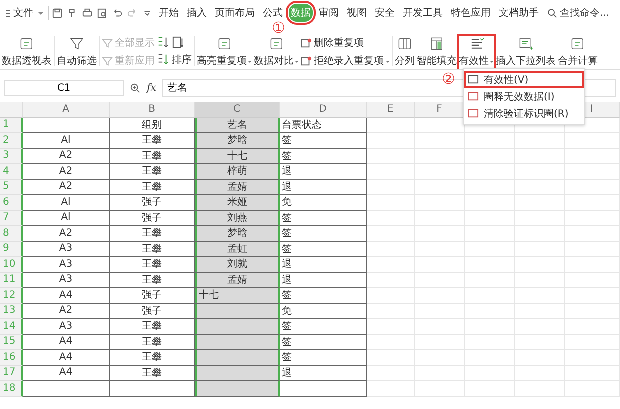  I want to click on ribbon-button: 有效性, so click(476, 52).